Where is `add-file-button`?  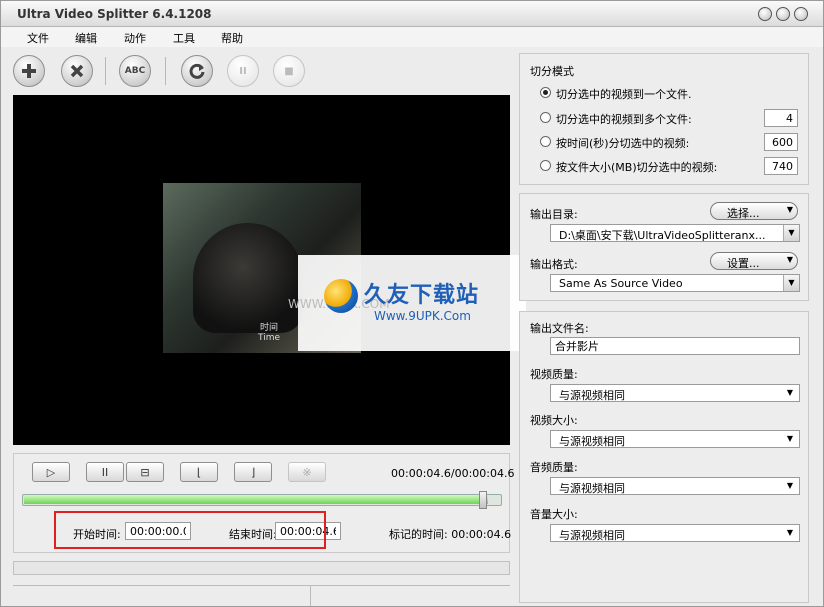 add-file-button is located at coordinates (29, 71).